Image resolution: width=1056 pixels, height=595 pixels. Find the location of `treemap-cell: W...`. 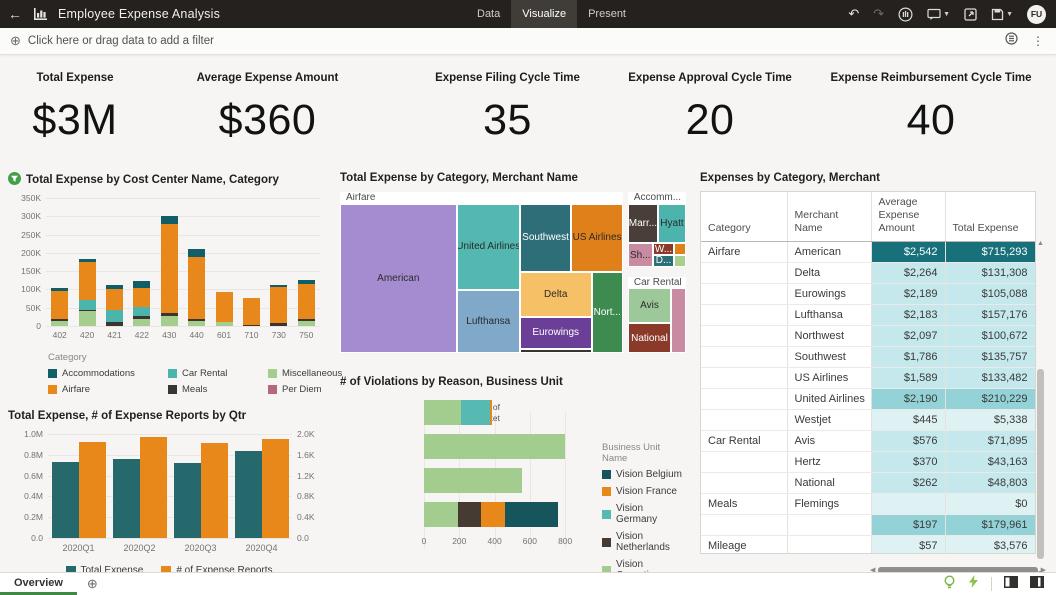

treemap-cell: W... is located at coordinates (663, 249).